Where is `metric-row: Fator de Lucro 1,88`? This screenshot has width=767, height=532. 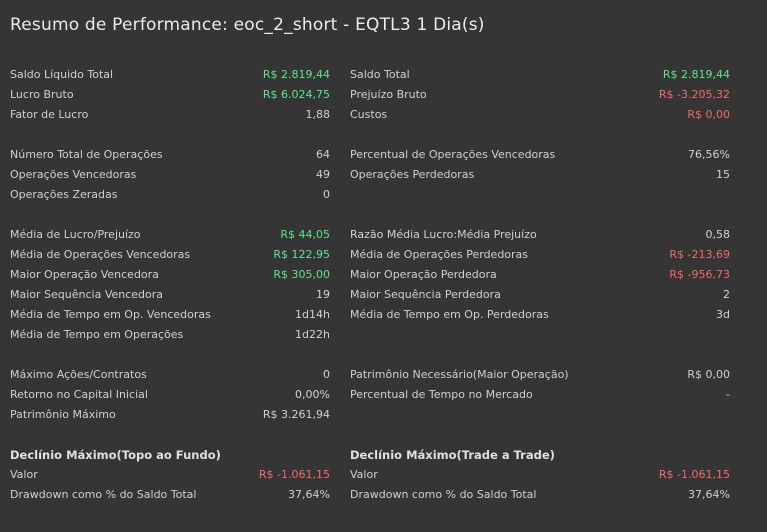 metric-row: Fator de Lucro 1,88 is located at coordinates (170, 115).